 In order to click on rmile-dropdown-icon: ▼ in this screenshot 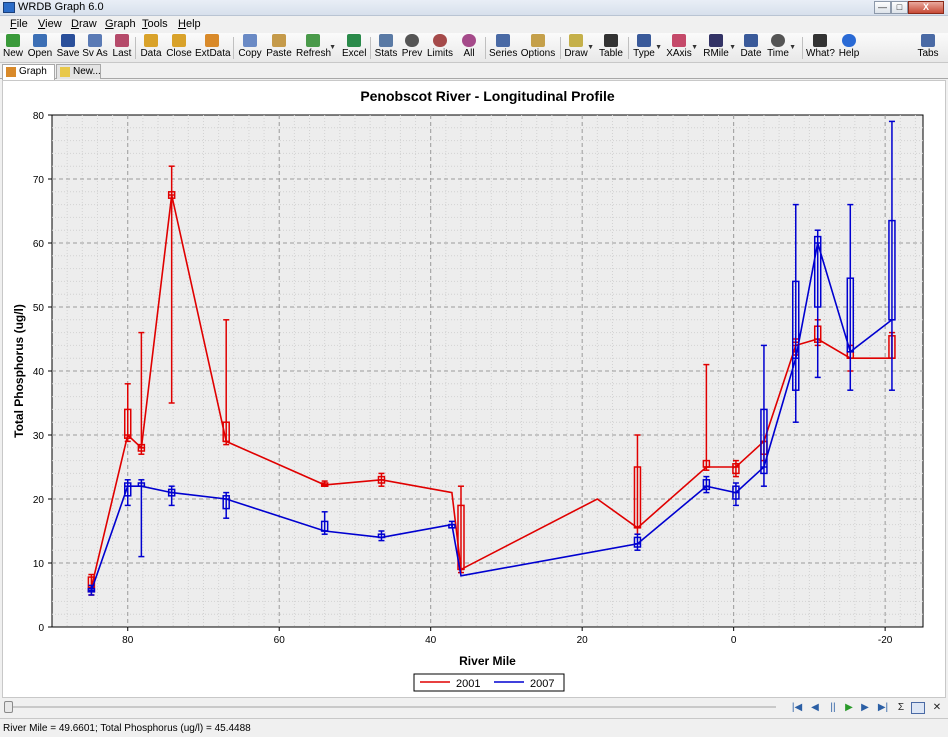, I will do `click(732, 47)`.